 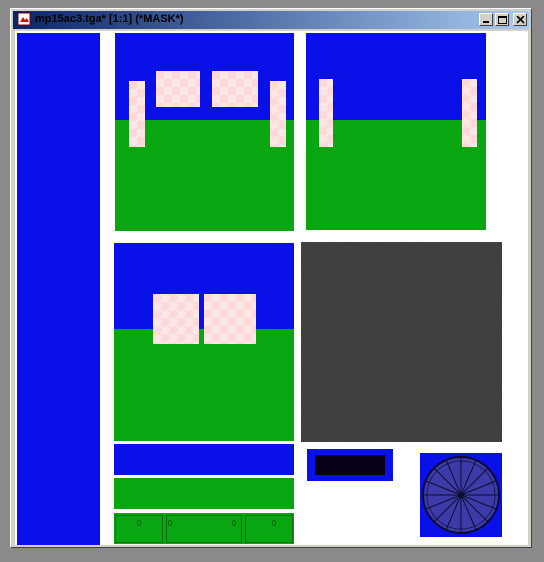 I want to click on maximize-icon, so click(x=502, y=20).